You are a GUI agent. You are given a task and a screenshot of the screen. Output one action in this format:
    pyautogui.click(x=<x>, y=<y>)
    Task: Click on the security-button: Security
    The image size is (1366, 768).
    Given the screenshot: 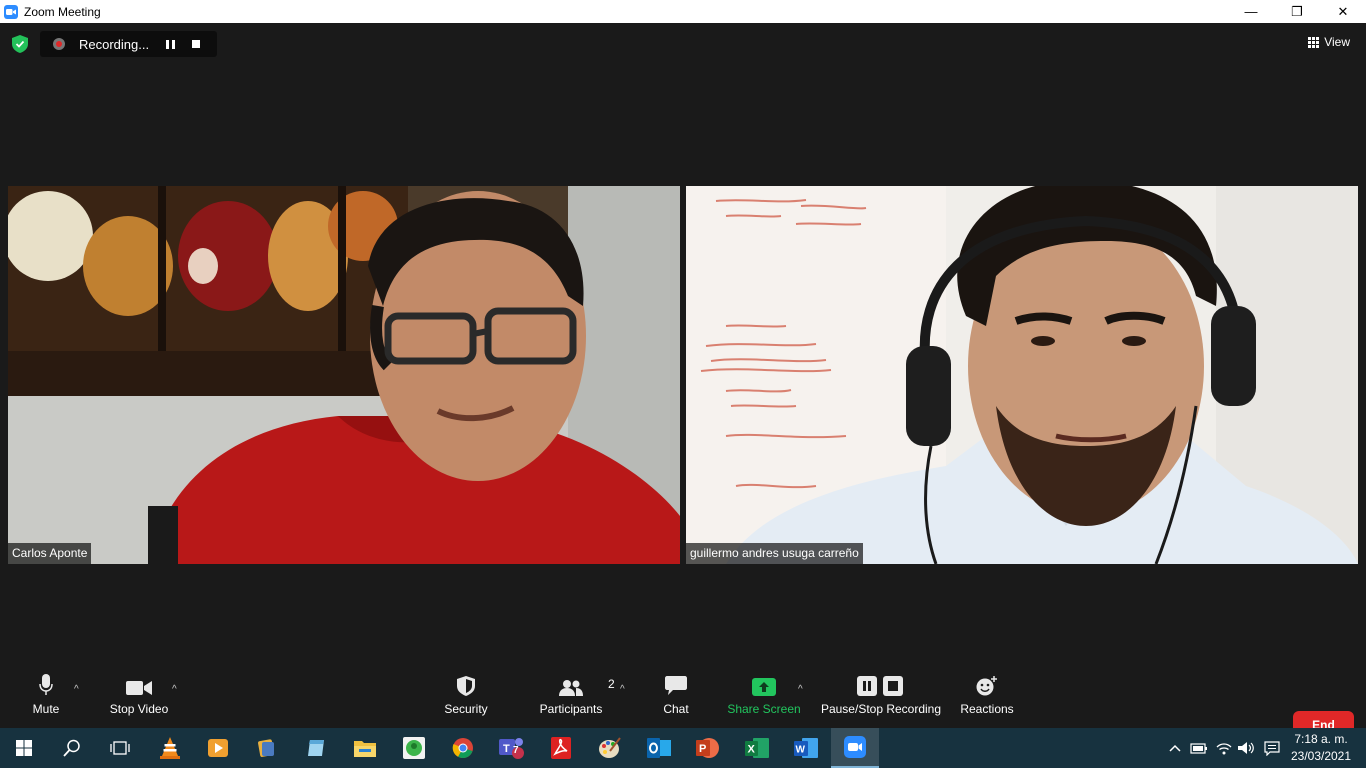 What is the action you would take?
    pyautogui.click(x=466, y=693)
    